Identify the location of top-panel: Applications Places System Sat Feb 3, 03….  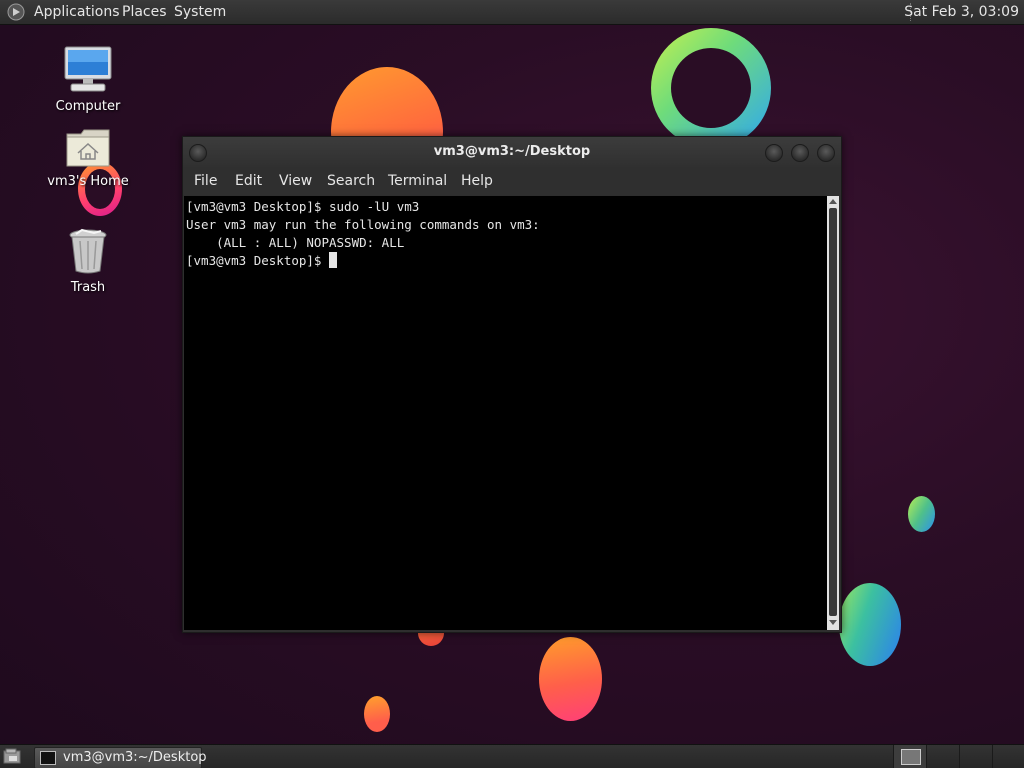
(512, 12).